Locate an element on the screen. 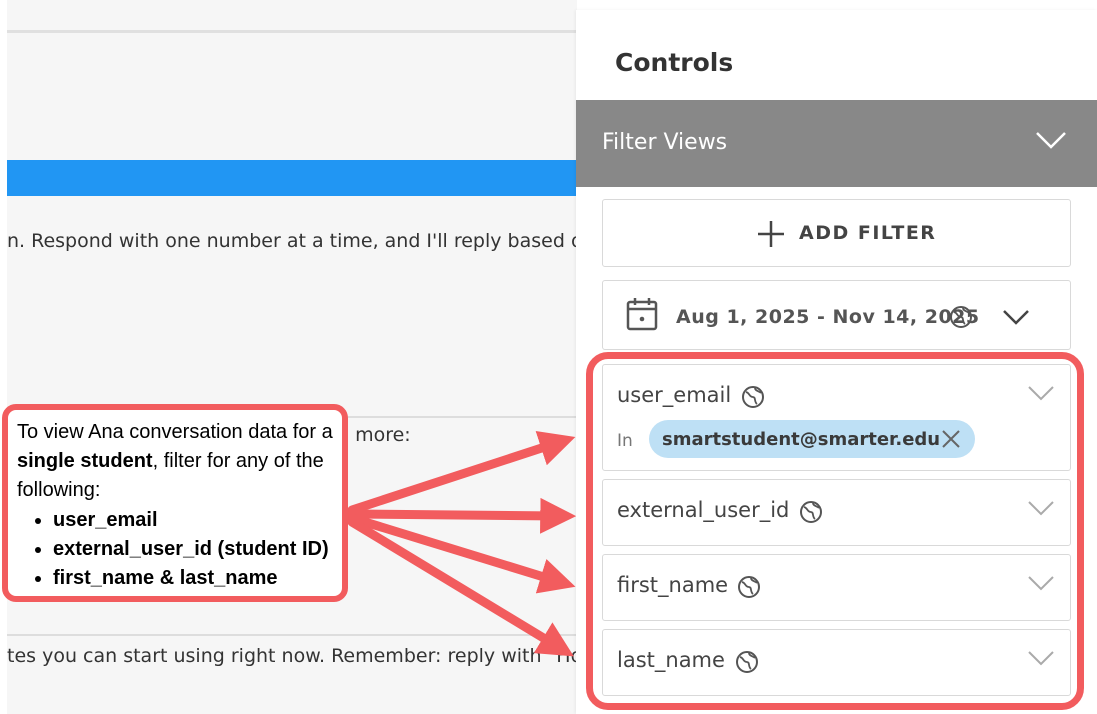 The height and width of the screenshot is (714, 1097). callout-intro-bold: single student is located at coordinates (85, 461).